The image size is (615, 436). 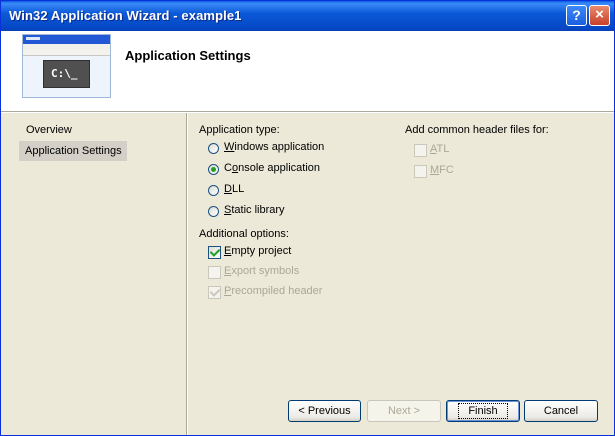 I want to click on radio-dll-label: DLL, so click(x=234, y=189).